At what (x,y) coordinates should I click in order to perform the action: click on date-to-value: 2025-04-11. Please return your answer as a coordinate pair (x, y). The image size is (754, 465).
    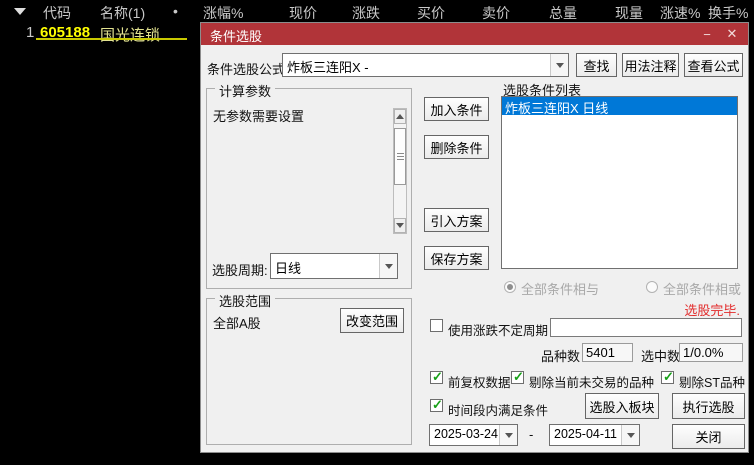
    Looking at the image, I should click on (586, 434).